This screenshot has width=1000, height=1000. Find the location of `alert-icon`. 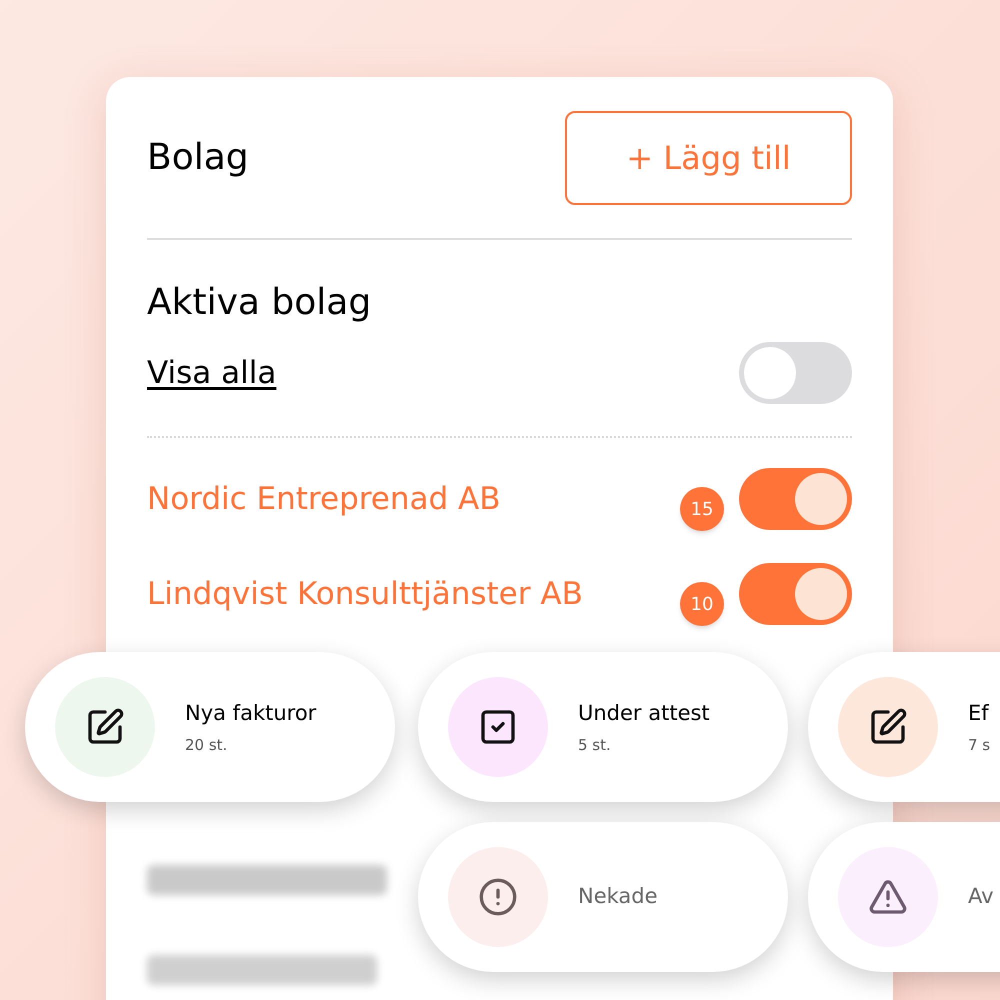

alert-icon is located at coordinates (498, 897).